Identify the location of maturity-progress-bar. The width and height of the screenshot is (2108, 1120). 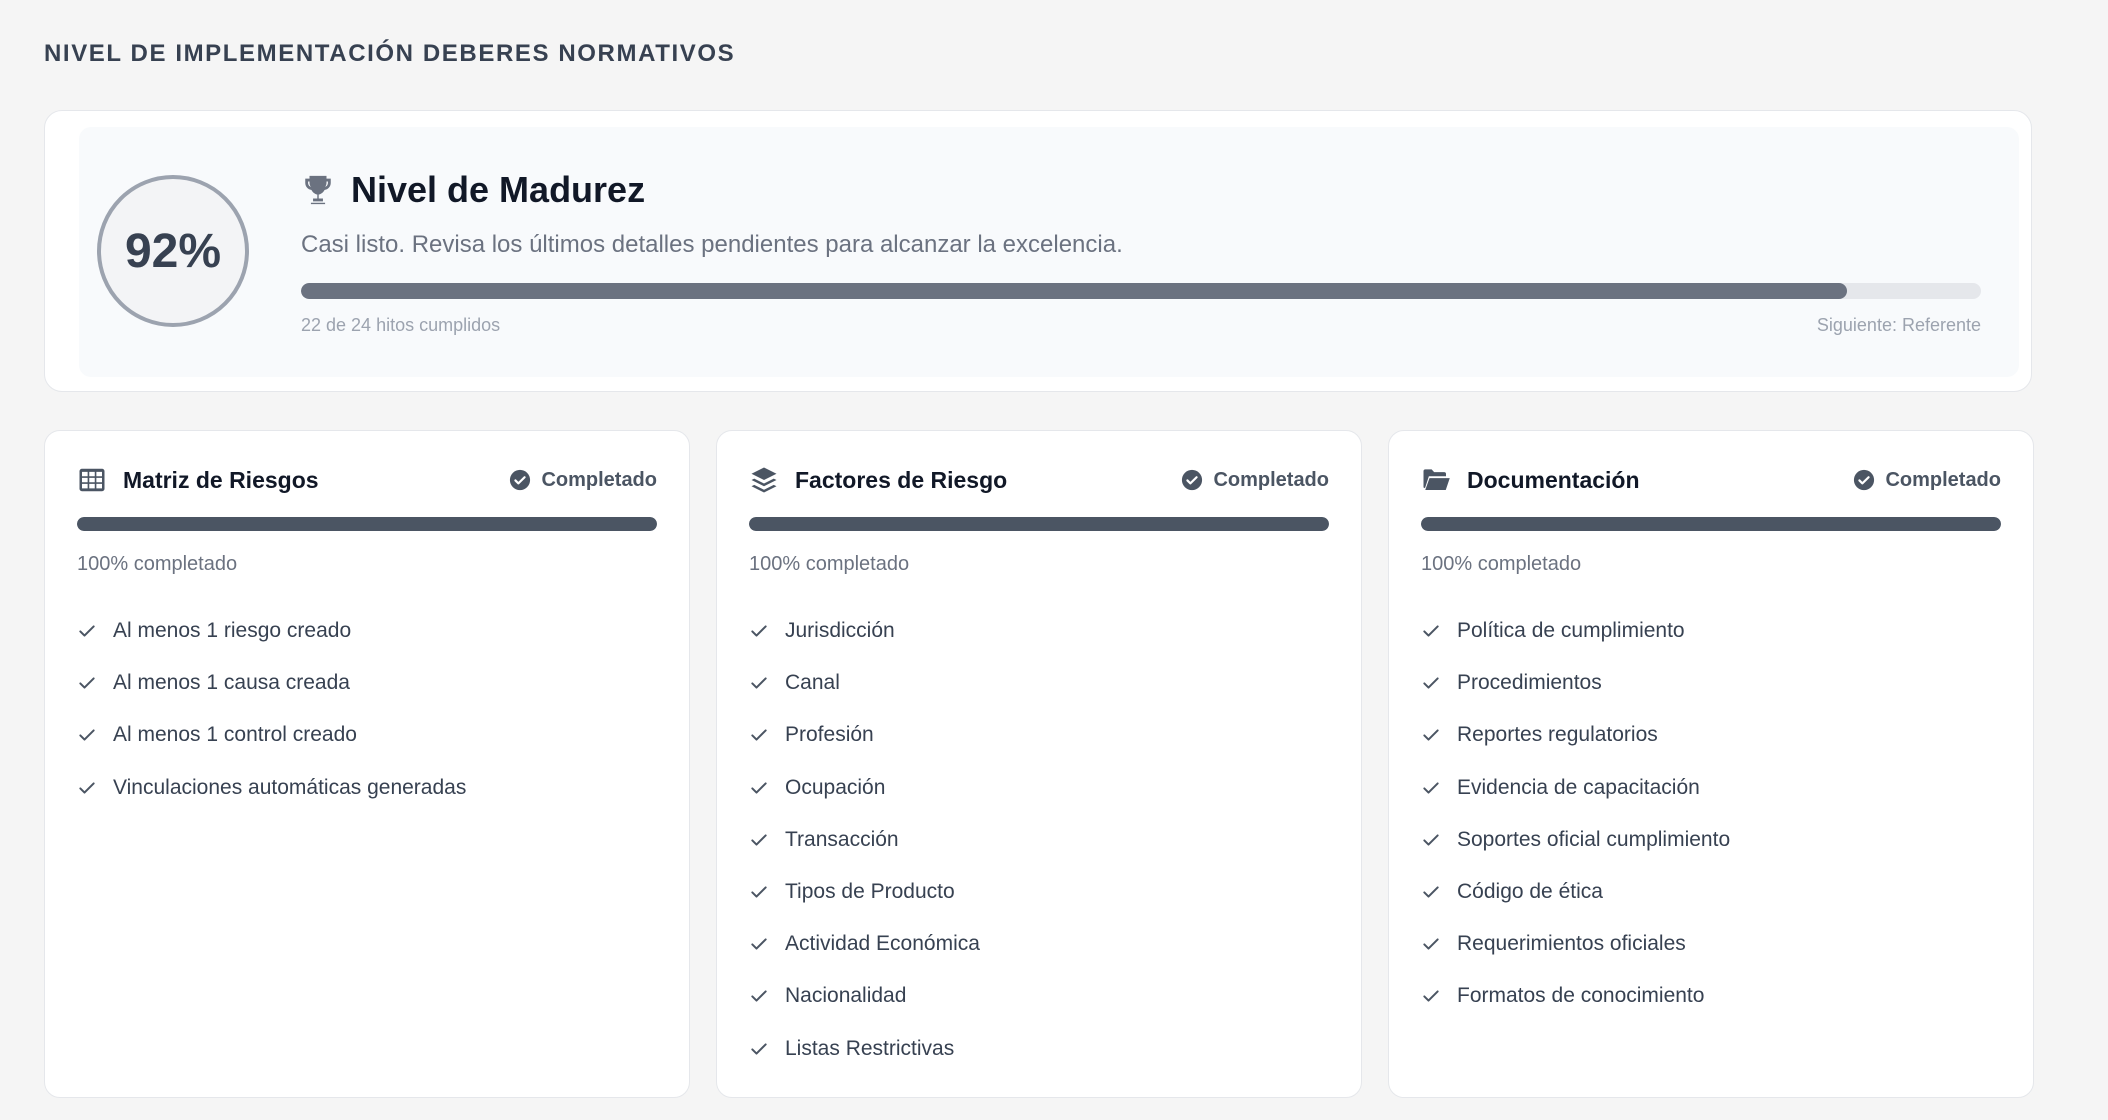
(1141, 291).